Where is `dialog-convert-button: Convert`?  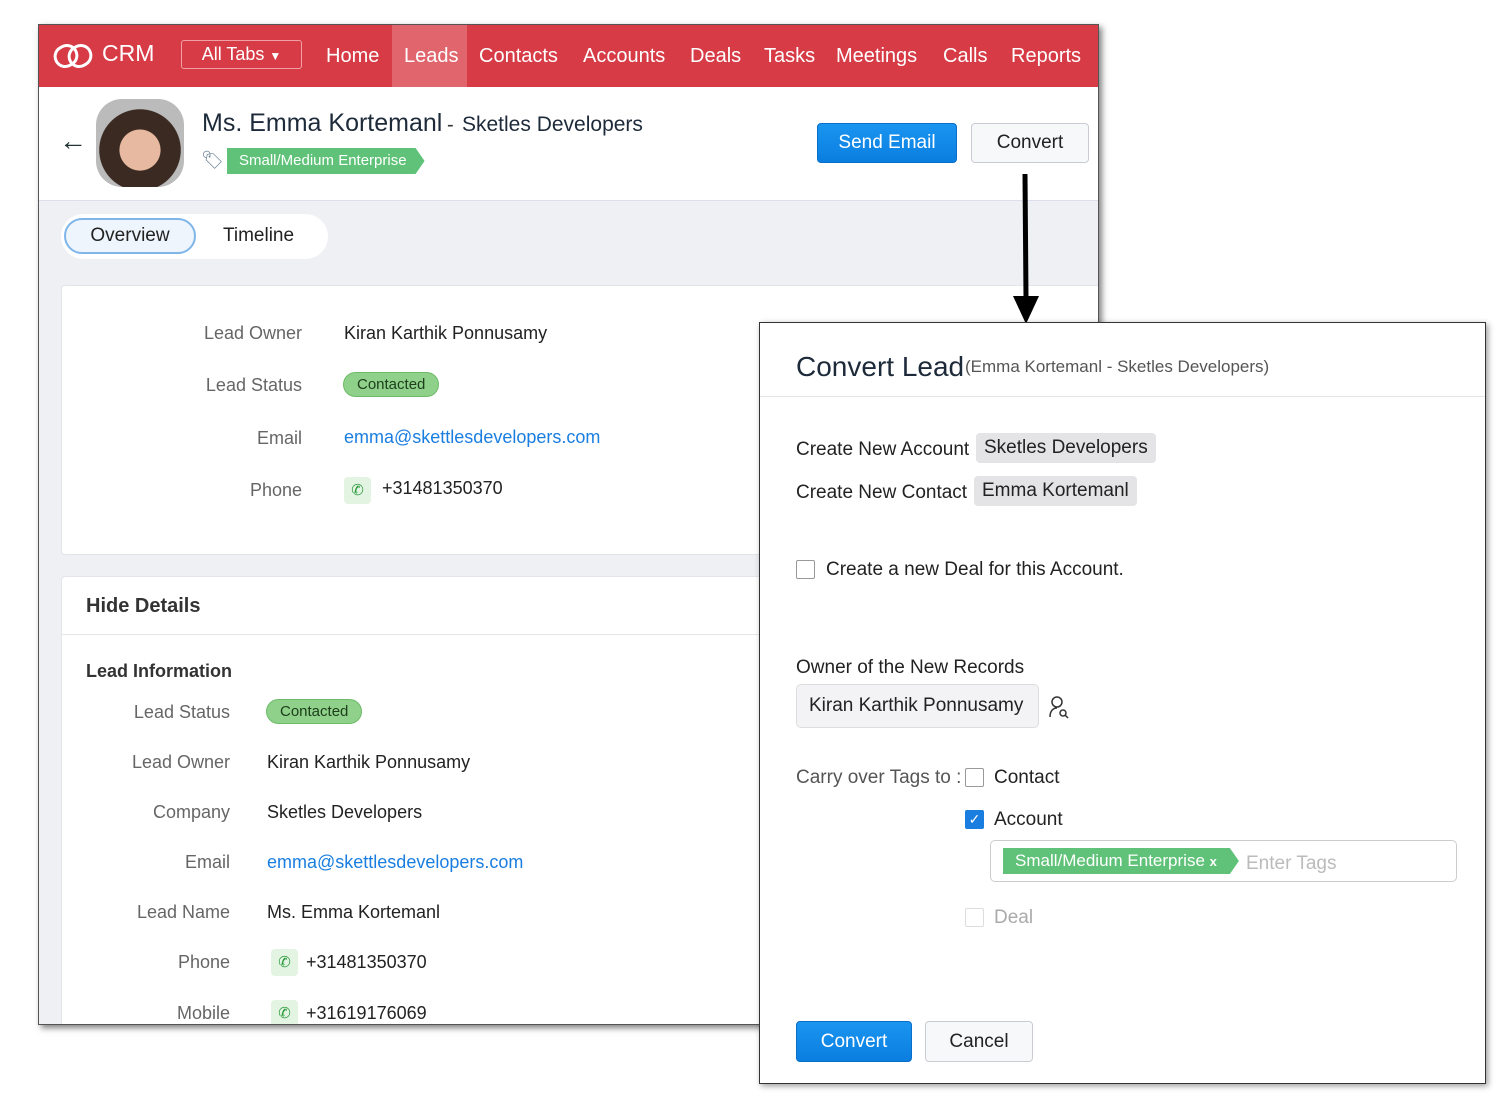 dialog-convert-button: Convert is located at coordinates (854, 1041).